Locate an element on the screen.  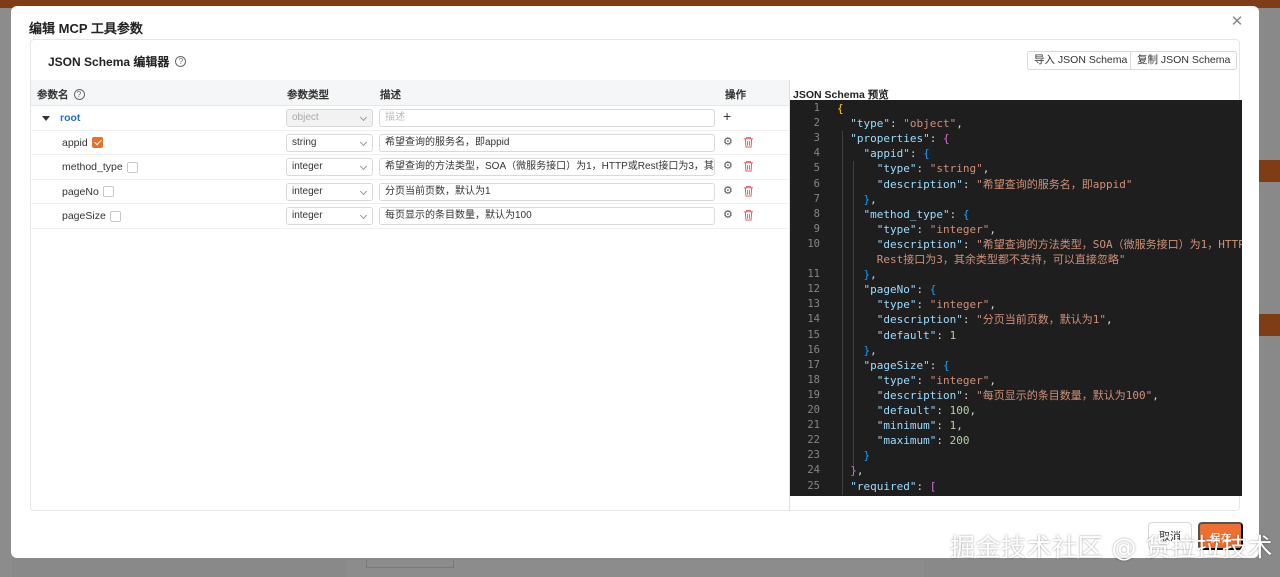
import-json-schema-button: 导入 JSON Schema is located at coordinates (1081, 60).